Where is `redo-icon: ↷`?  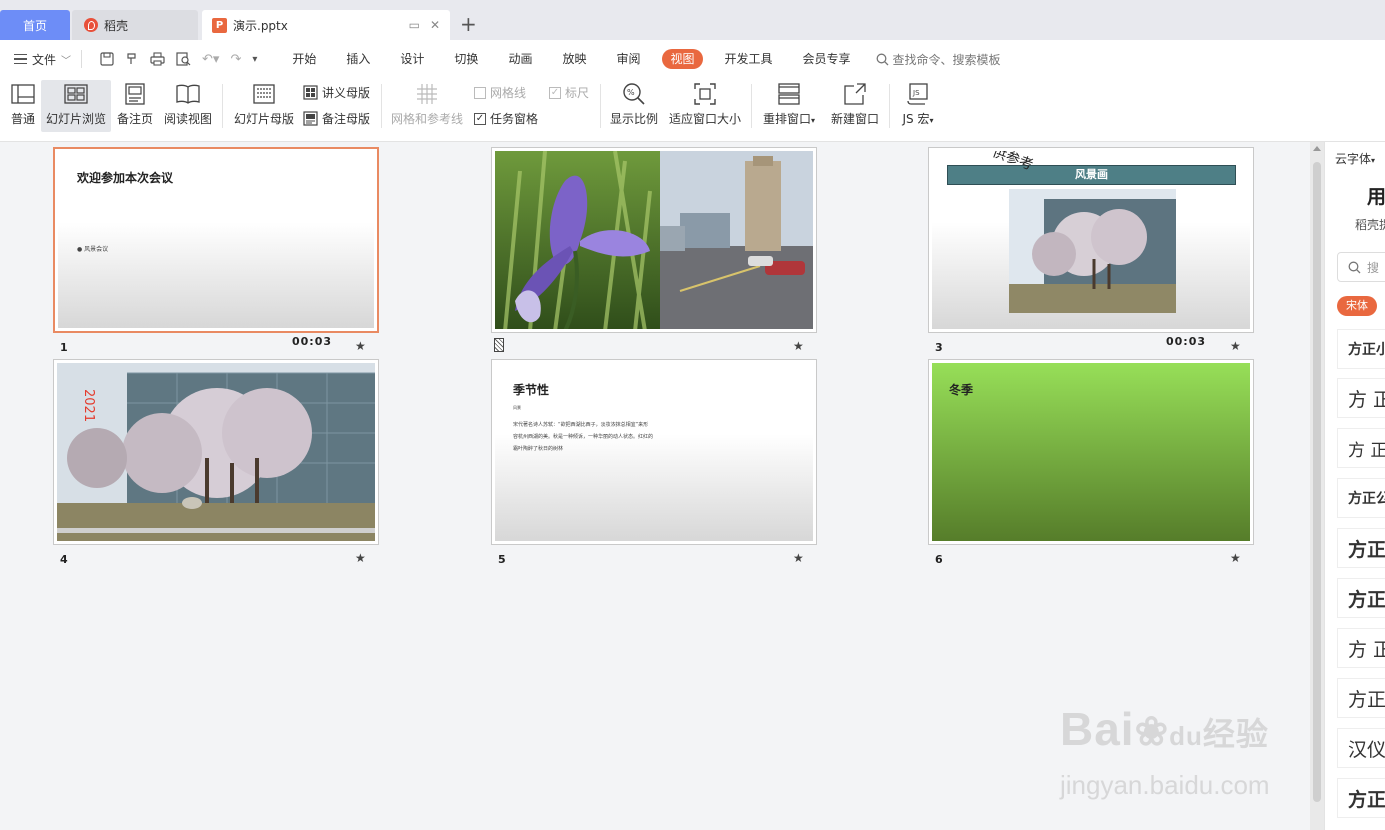
redo-icon: ↷ is located at coordinates (235, 59).